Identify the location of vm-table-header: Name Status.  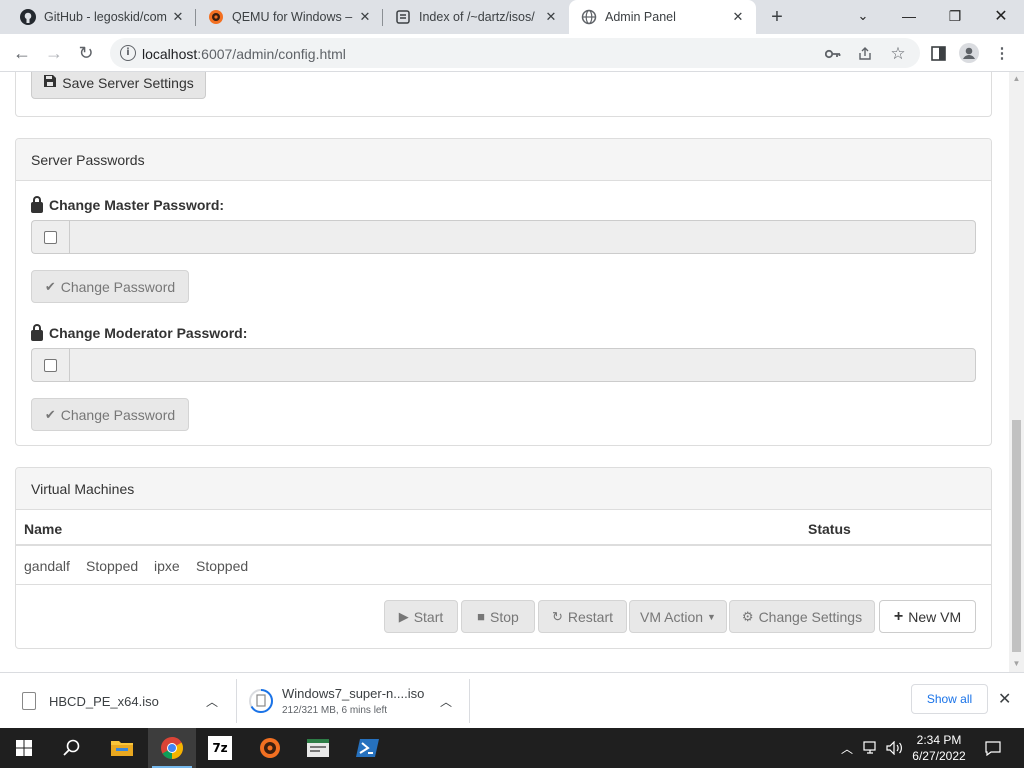
(503, 528).